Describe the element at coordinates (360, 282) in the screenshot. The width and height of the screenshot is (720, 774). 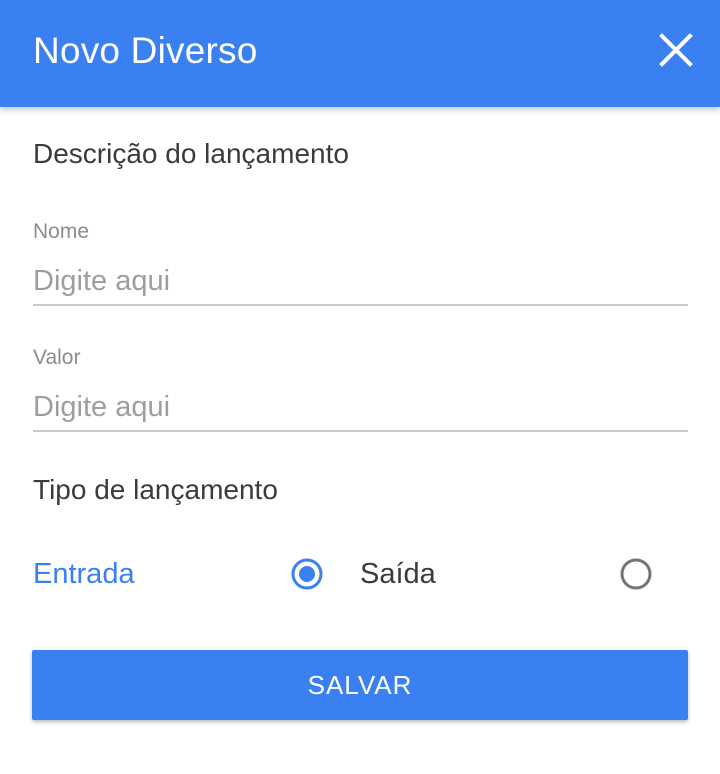
I see `name-input` at that location.